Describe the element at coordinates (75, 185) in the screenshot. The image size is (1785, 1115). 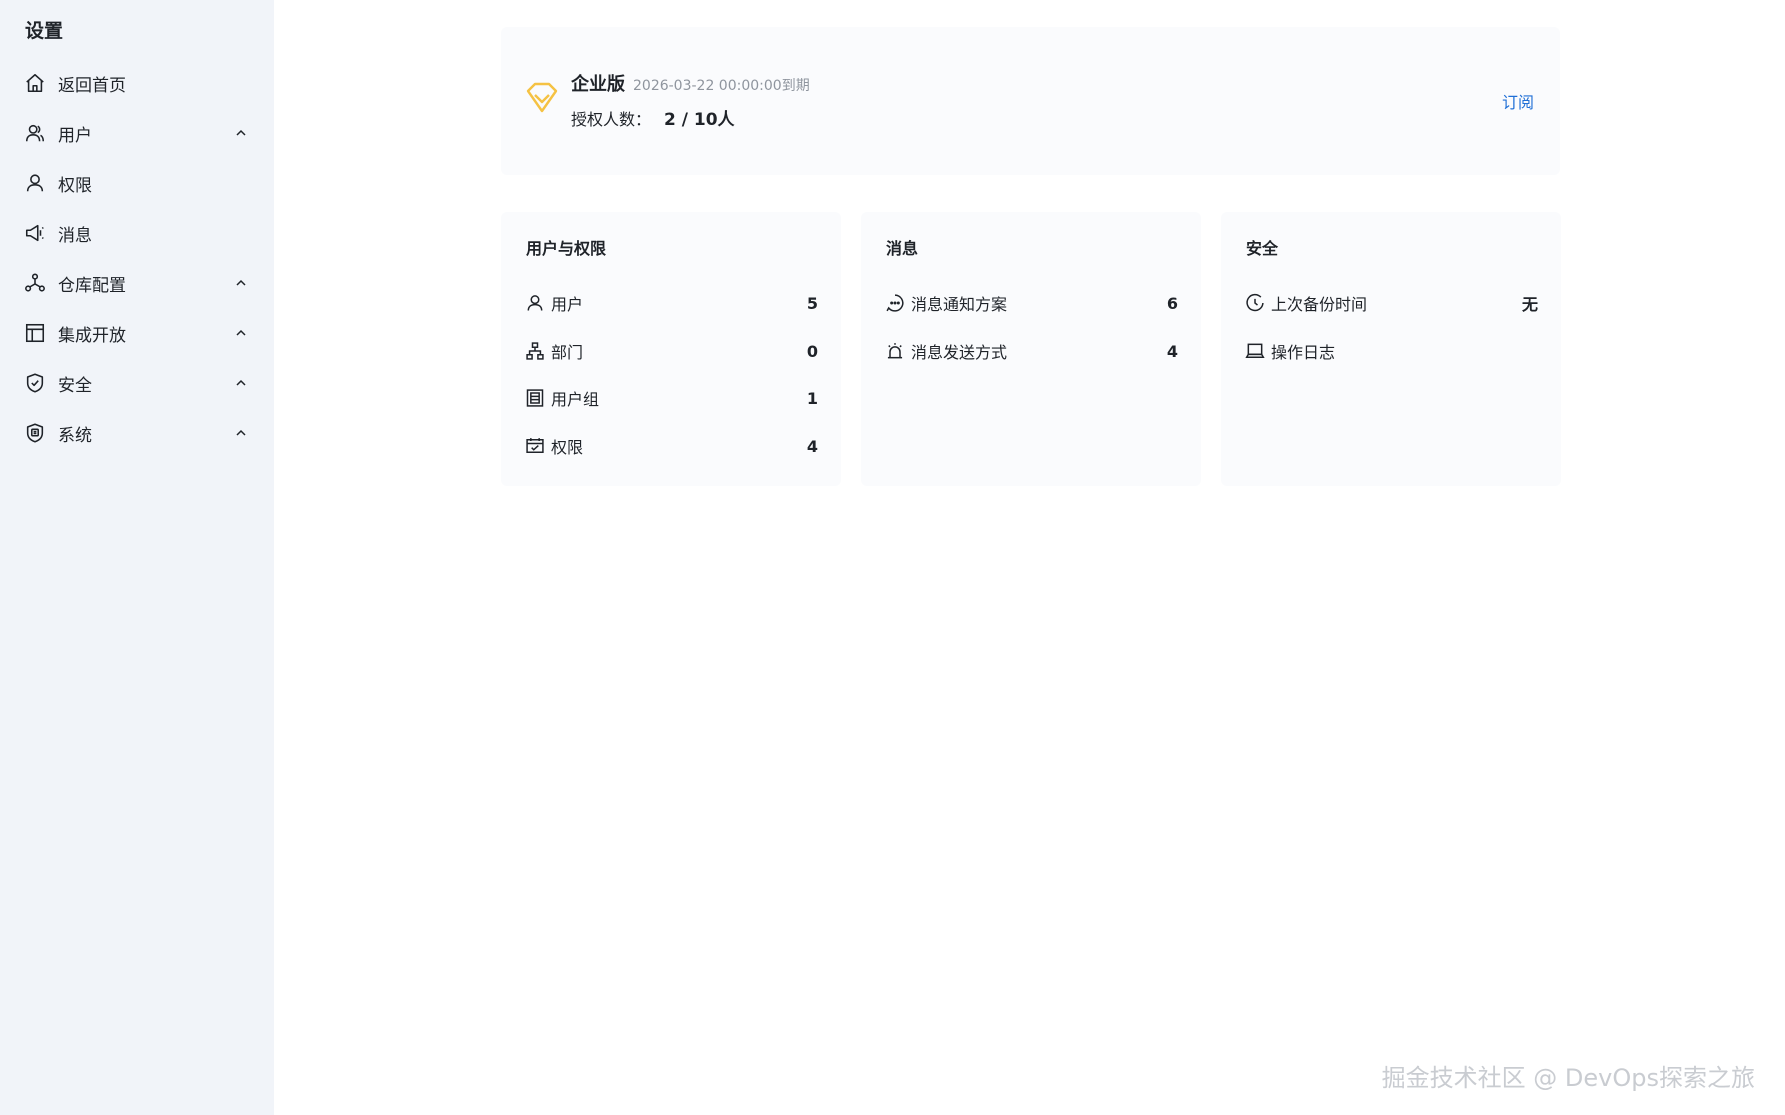
I see `sidebar-item-label: 权限` at that location.